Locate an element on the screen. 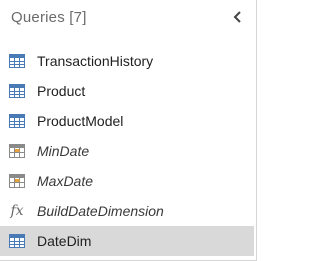 The image size is (320, 261). query-item-mindate: MinDate is located at coordinates (127, 151).